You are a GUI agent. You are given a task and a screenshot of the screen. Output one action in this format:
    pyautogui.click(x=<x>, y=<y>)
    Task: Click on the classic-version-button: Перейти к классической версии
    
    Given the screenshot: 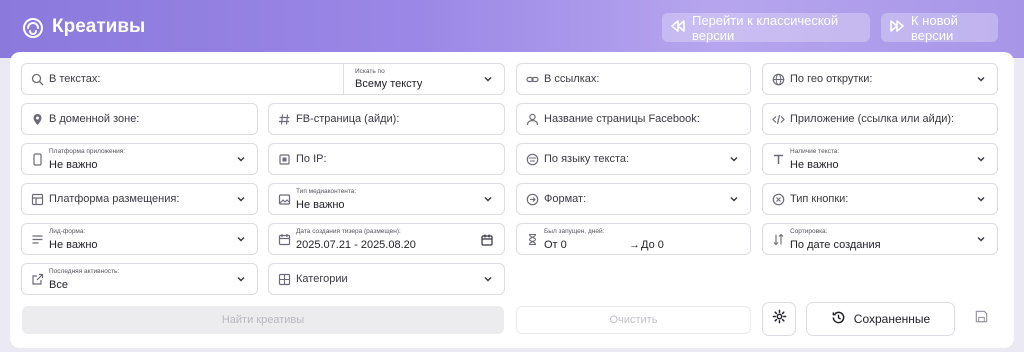 What is the action you would take?
    pyautogui.click(x=766, y=27)
    